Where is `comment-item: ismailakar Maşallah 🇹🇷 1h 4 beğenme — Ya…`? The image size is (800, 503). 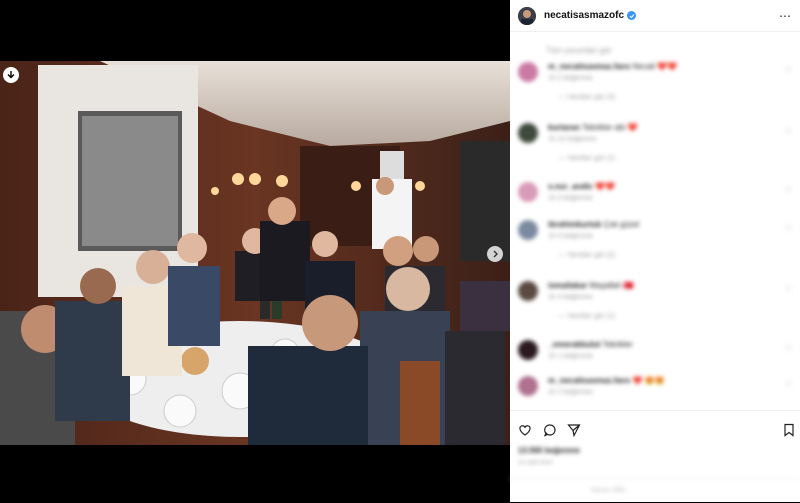 comment-item: ismailakar Maşallah 🇹🇷 1h 4 beğenme — Ya… is located at coordinates (655, 306).